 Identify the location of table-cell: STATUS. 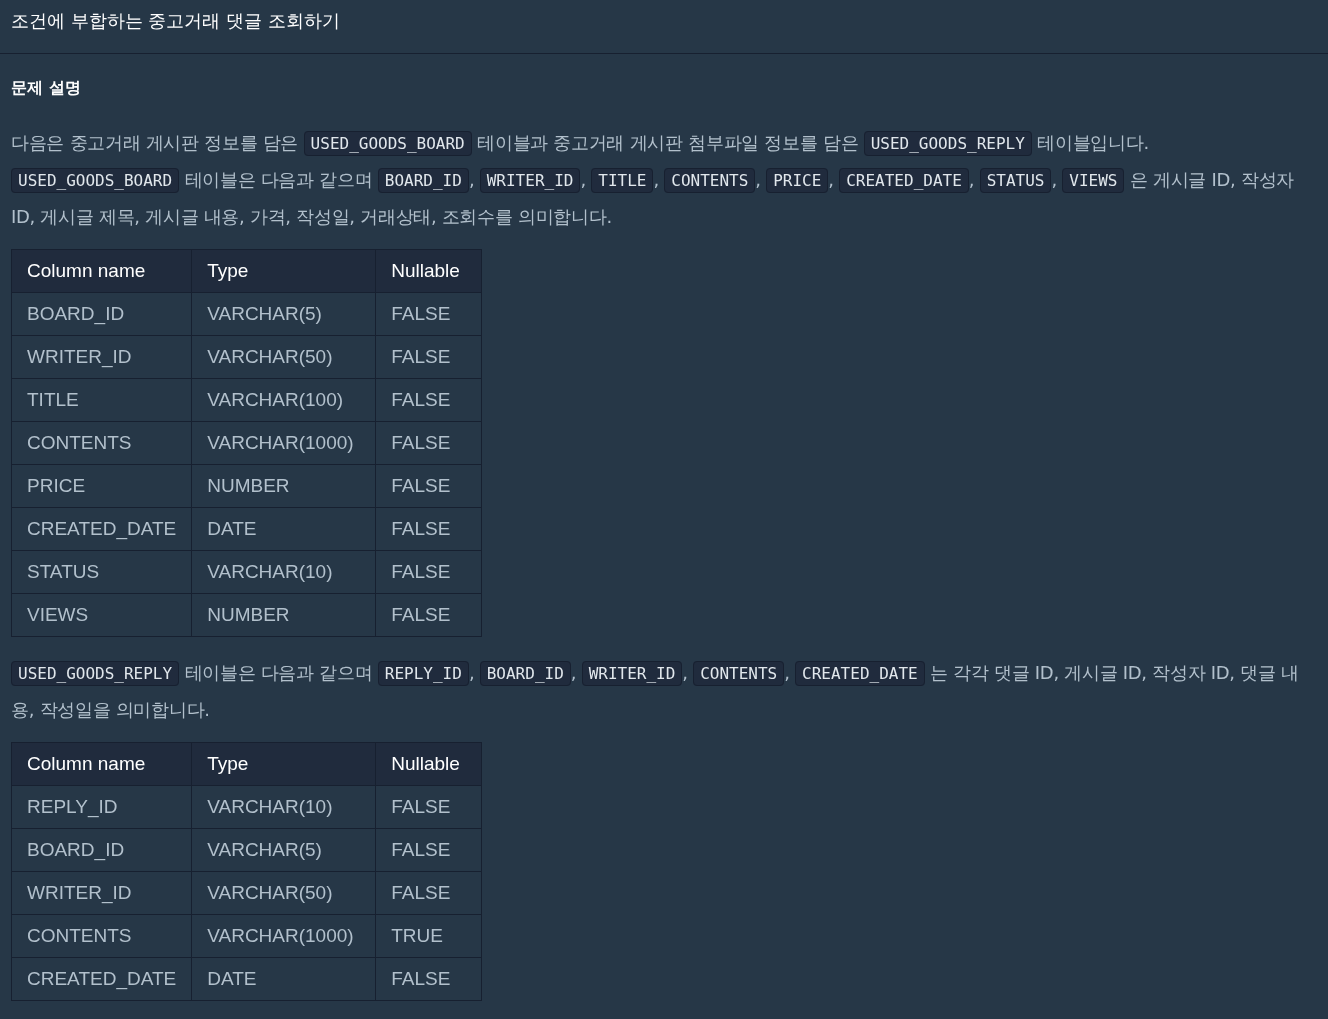
(101, 572).